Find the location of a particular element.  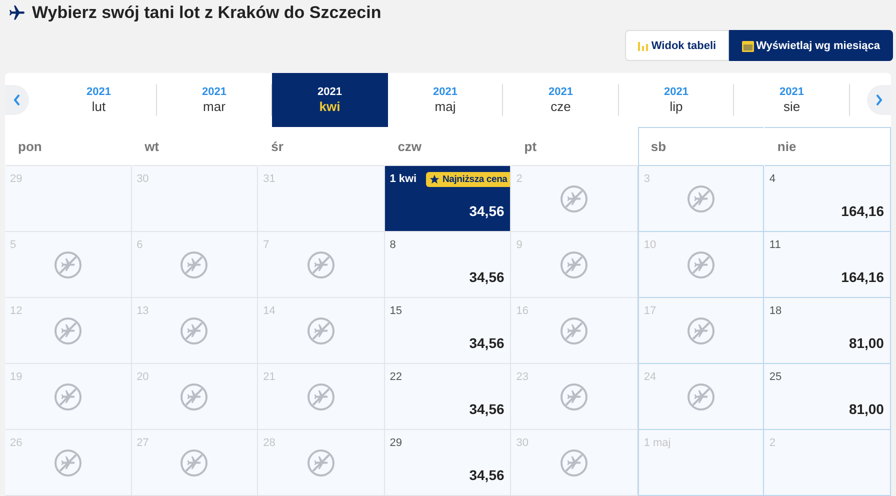

month-name: maj is located at coordinates (445, 106).